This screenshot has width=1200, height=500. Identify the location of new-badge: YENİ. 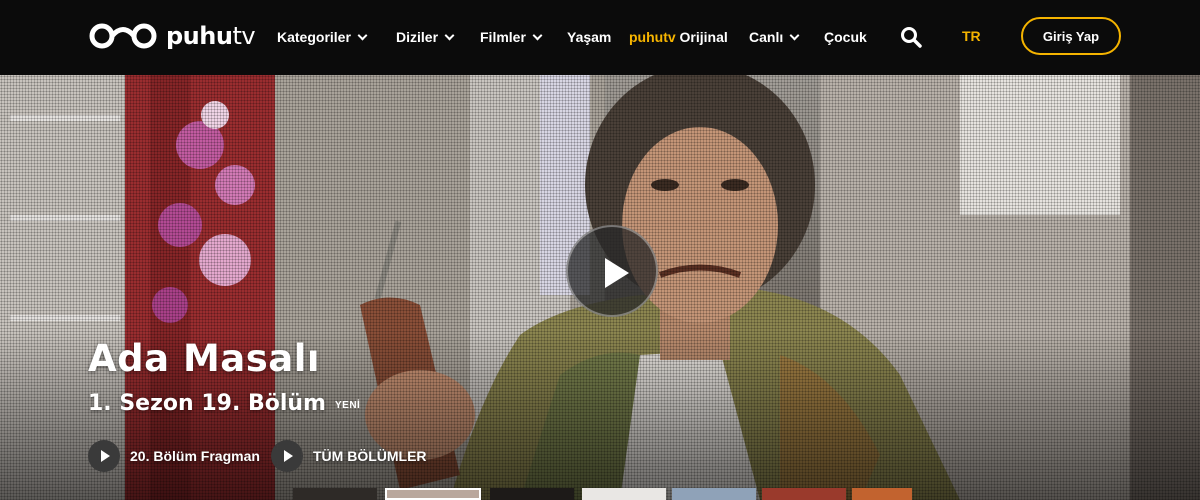
(348, 405).